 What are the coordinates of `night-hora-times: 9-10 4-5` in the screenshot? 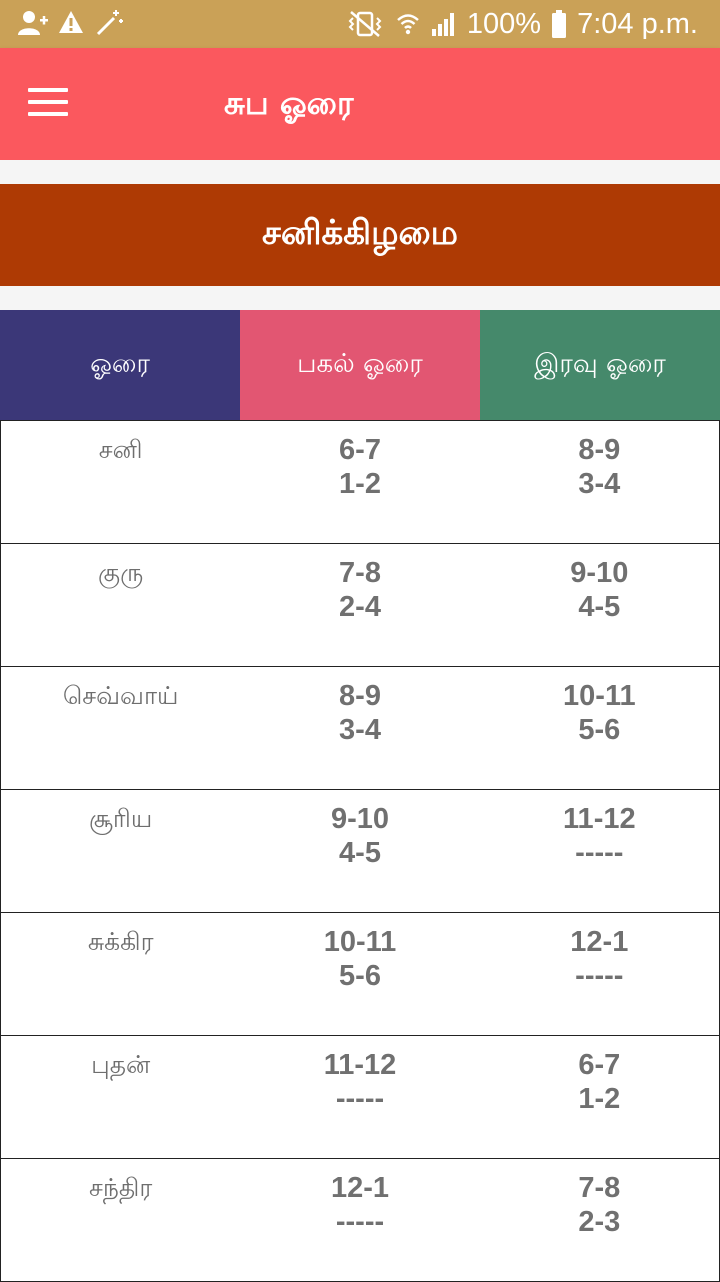 It's located at (599, 605).